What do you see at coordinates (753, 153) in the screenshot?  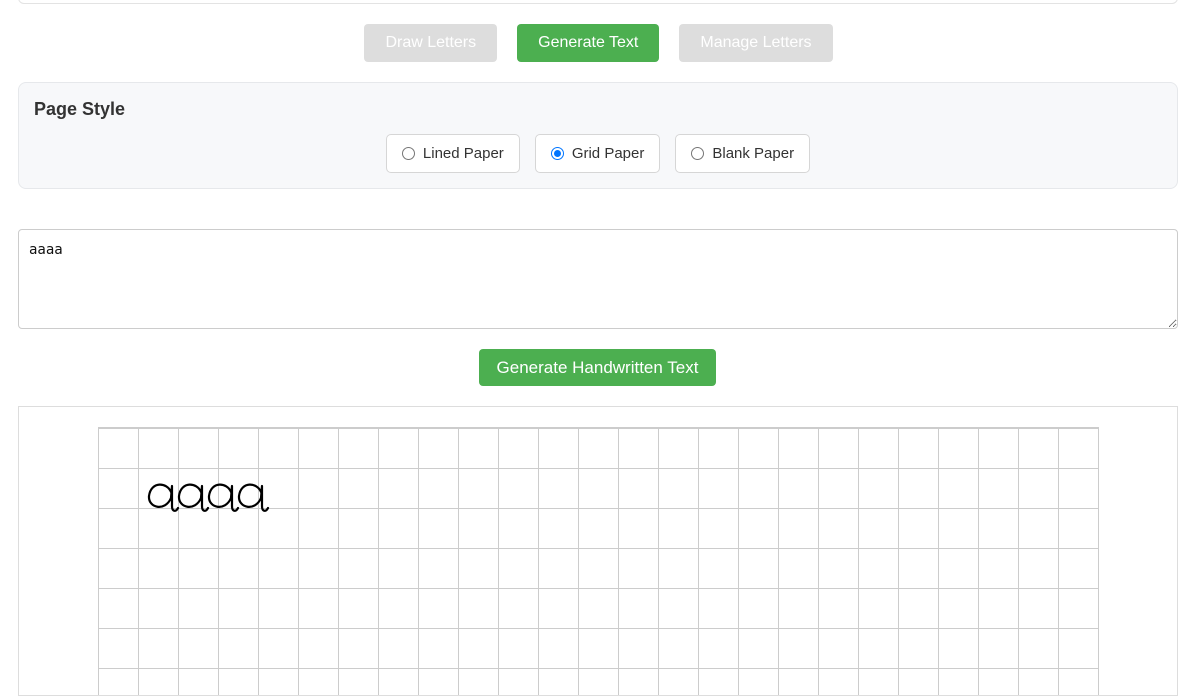 I see `blank-paper-label: Blank Paper` at bounding box center [753, 153].